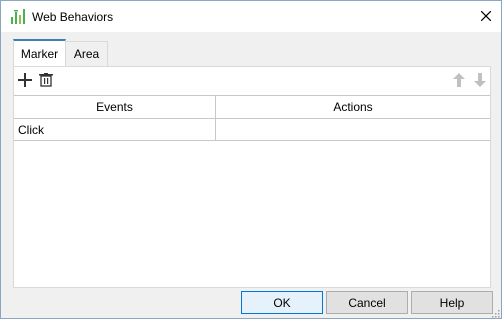 This screenshot has width=502, height=321. I want to click on behaviors-toolbar, so click(252, 81).